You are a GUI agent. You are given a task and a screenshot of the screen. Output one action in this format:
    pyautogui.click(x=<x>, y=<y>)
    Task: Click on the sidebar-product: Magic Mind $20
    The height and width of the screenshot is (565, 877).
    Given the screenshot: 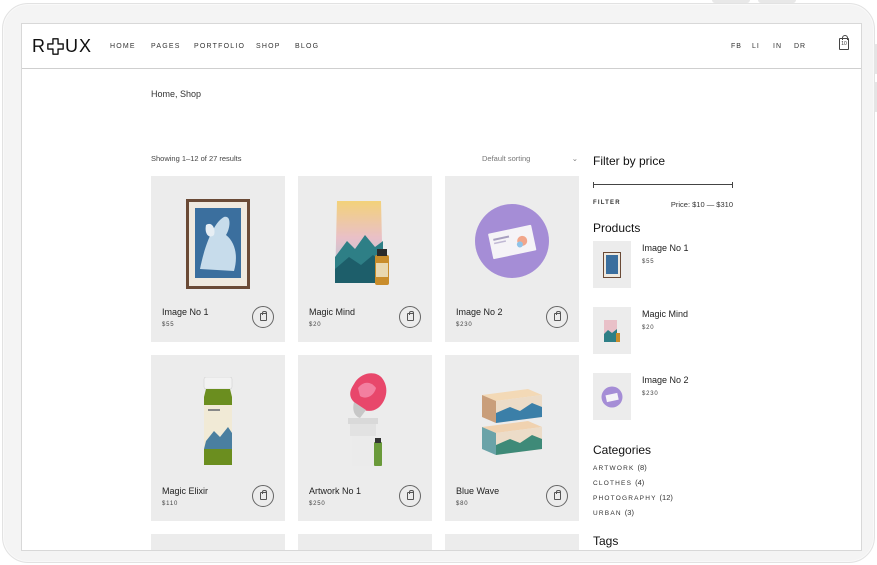 What is the action you would take?
    pyautogui.click(x=663, y=337)
    